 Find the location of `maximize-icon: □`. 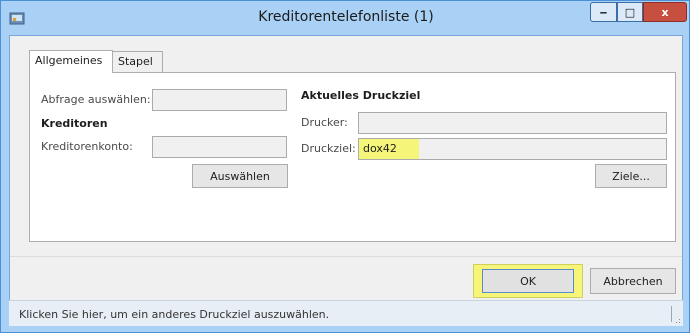

maximize-icon: □ is located at coordinates (630, 12).